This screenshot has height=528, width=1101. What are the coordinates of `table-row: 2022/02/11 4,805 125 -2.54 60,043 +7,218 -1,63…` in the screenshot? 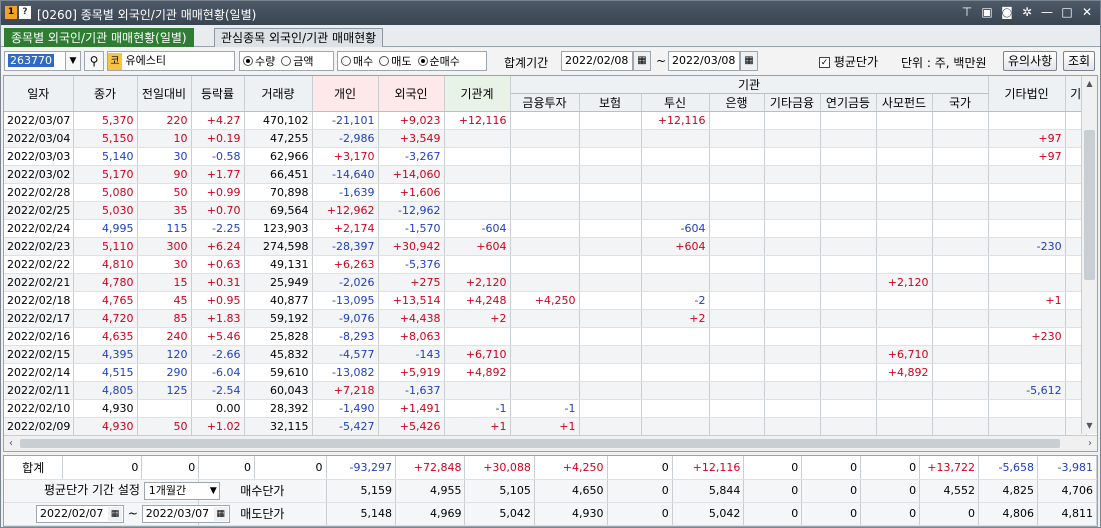 It's located at (545, 390).